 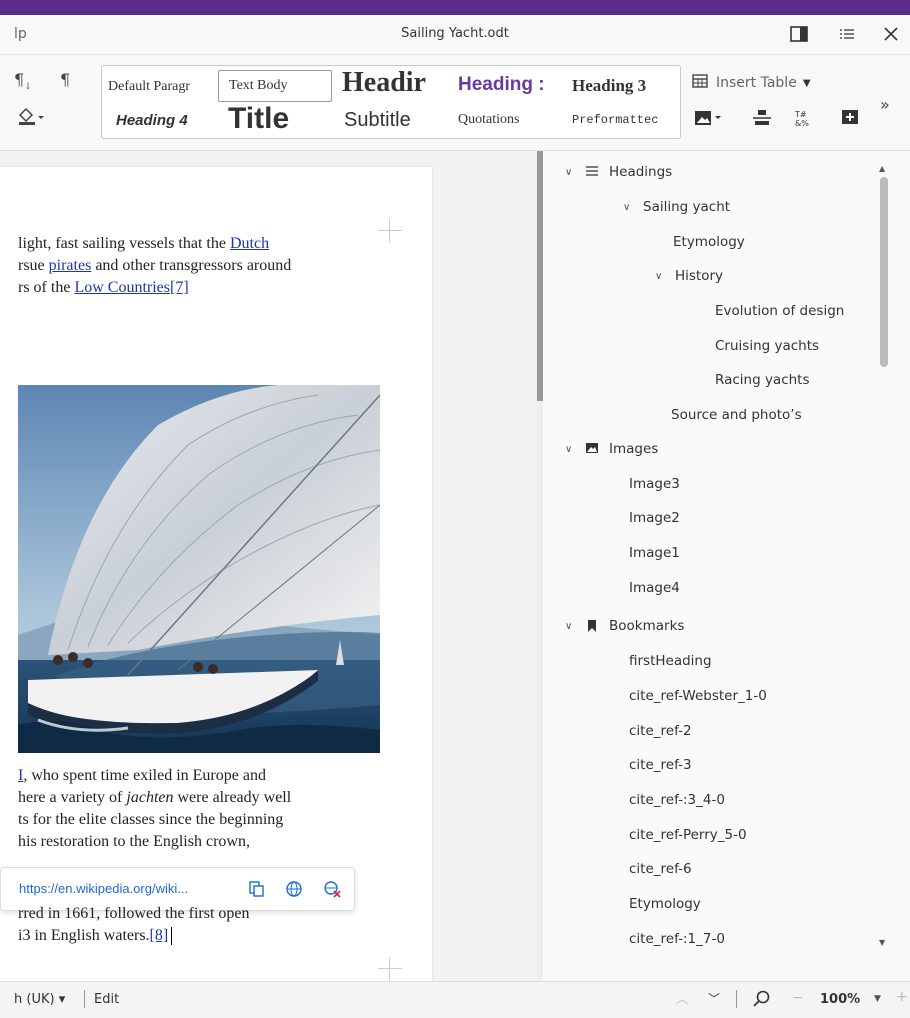 I want to click on navigator-item-bookmark: cite_ref-:3_4-0, so click(x=677, y=800).